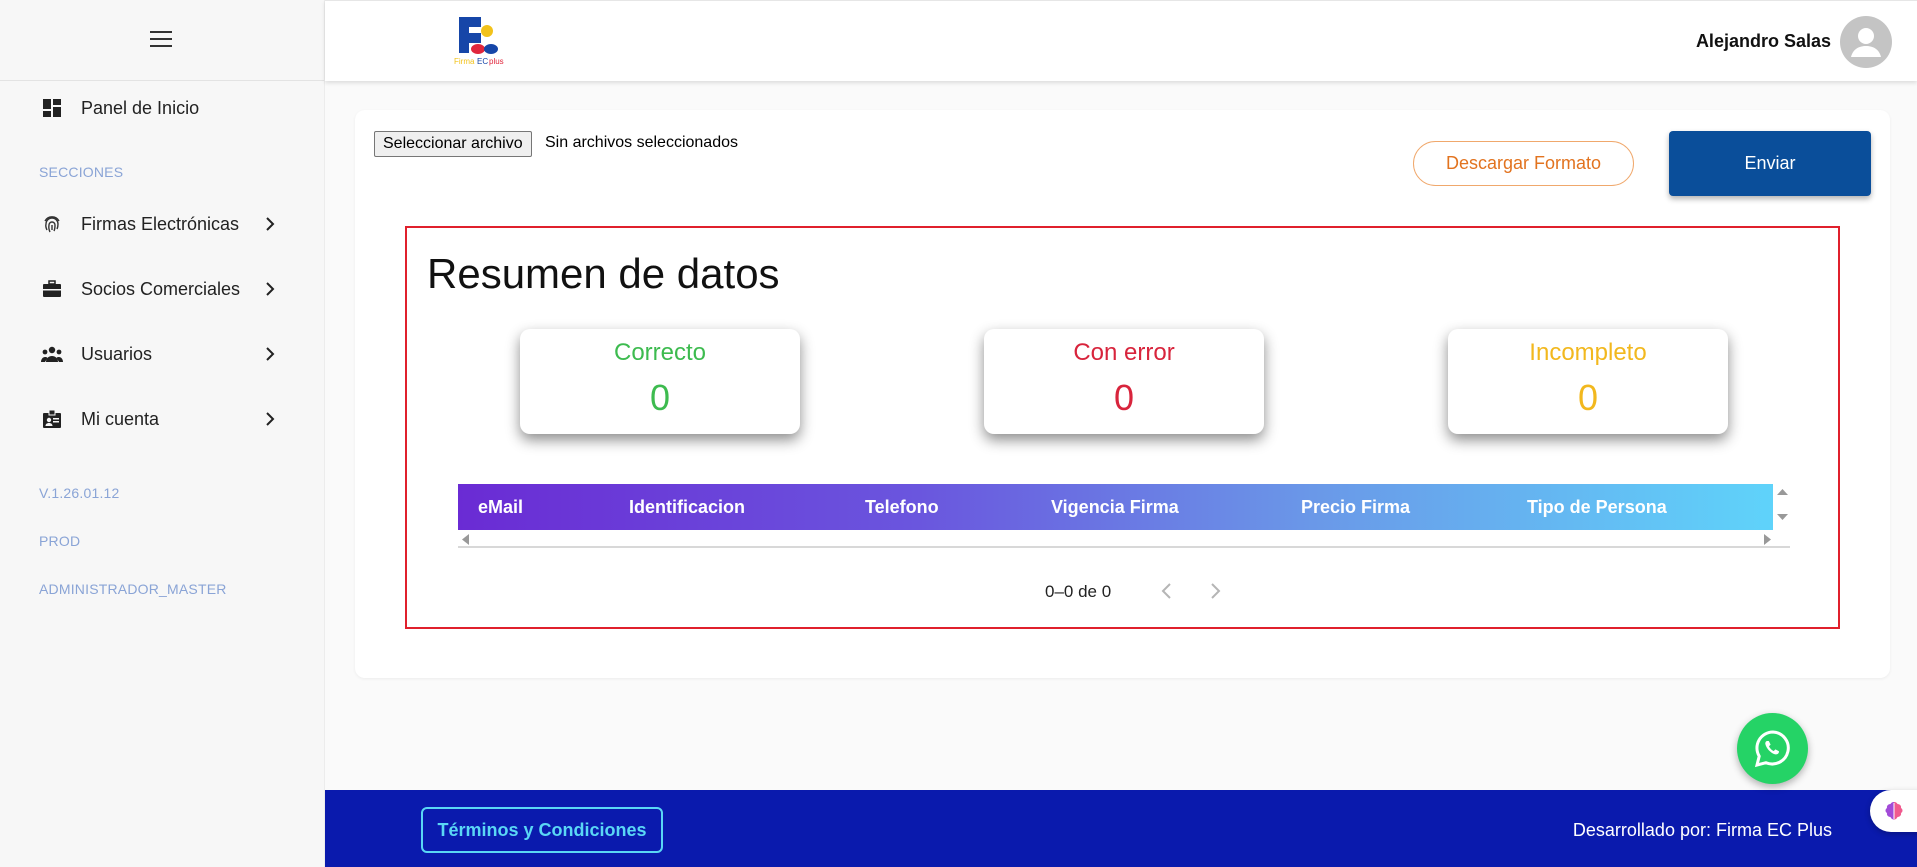 This screenshot has width=1917, height=867. Describe the element at coordinates (453, 144) in the screenshot. I see `select-file-button: Seleccionar archivo` at that location.